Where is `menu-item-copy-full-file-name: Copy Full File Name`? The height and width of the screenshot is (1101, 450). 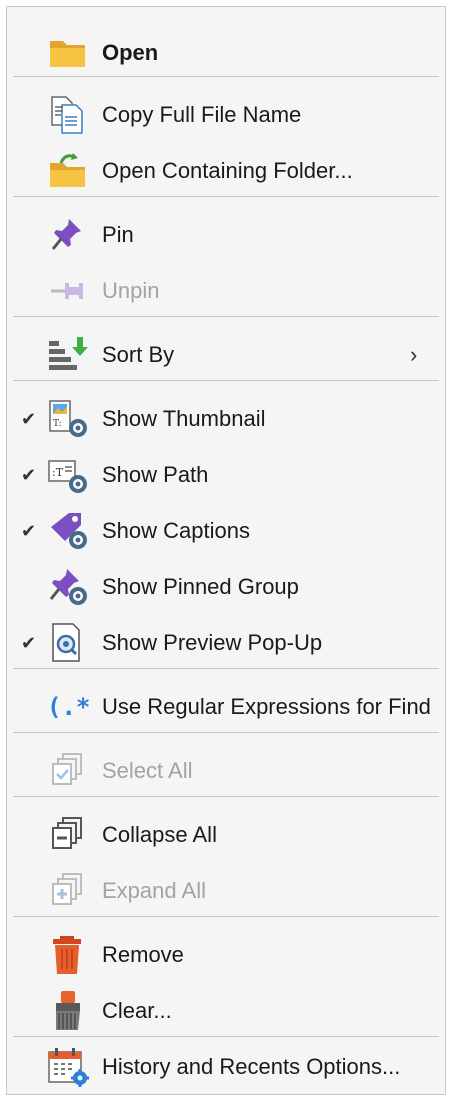
menu-item-copy-full-file-name: Copy Full File Name is located at coordinates (226, 115).